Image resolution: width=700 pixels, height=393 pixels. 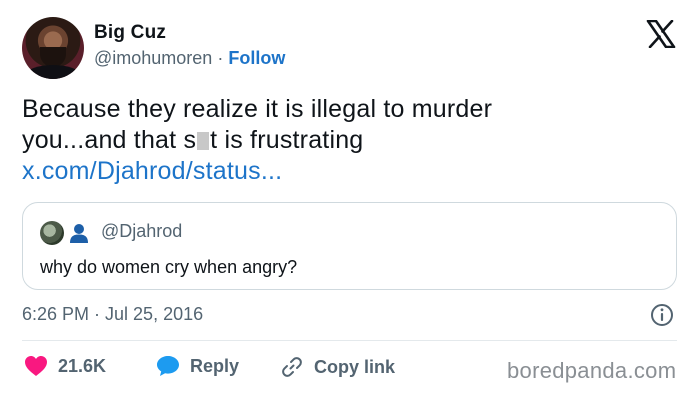 I want to click on watermark: boredpanda.com, so click(x=592, y=370).